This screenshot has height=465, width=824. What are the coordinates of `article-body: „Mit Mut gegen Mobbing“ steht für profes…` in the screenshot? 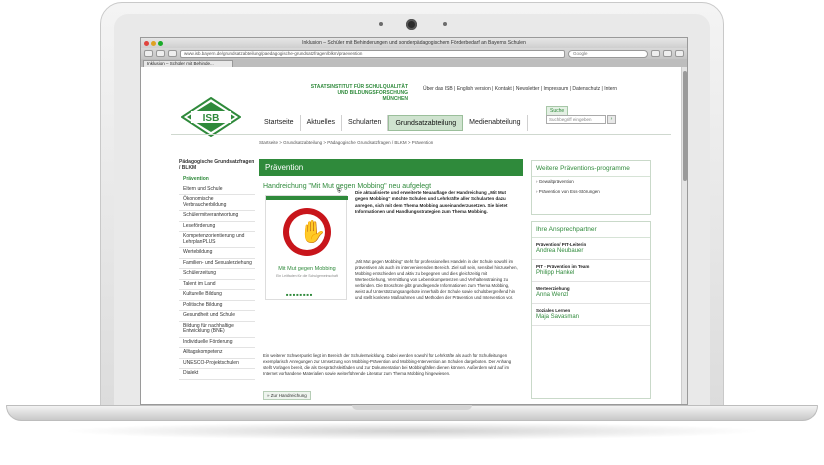 It's located at (436, 279).